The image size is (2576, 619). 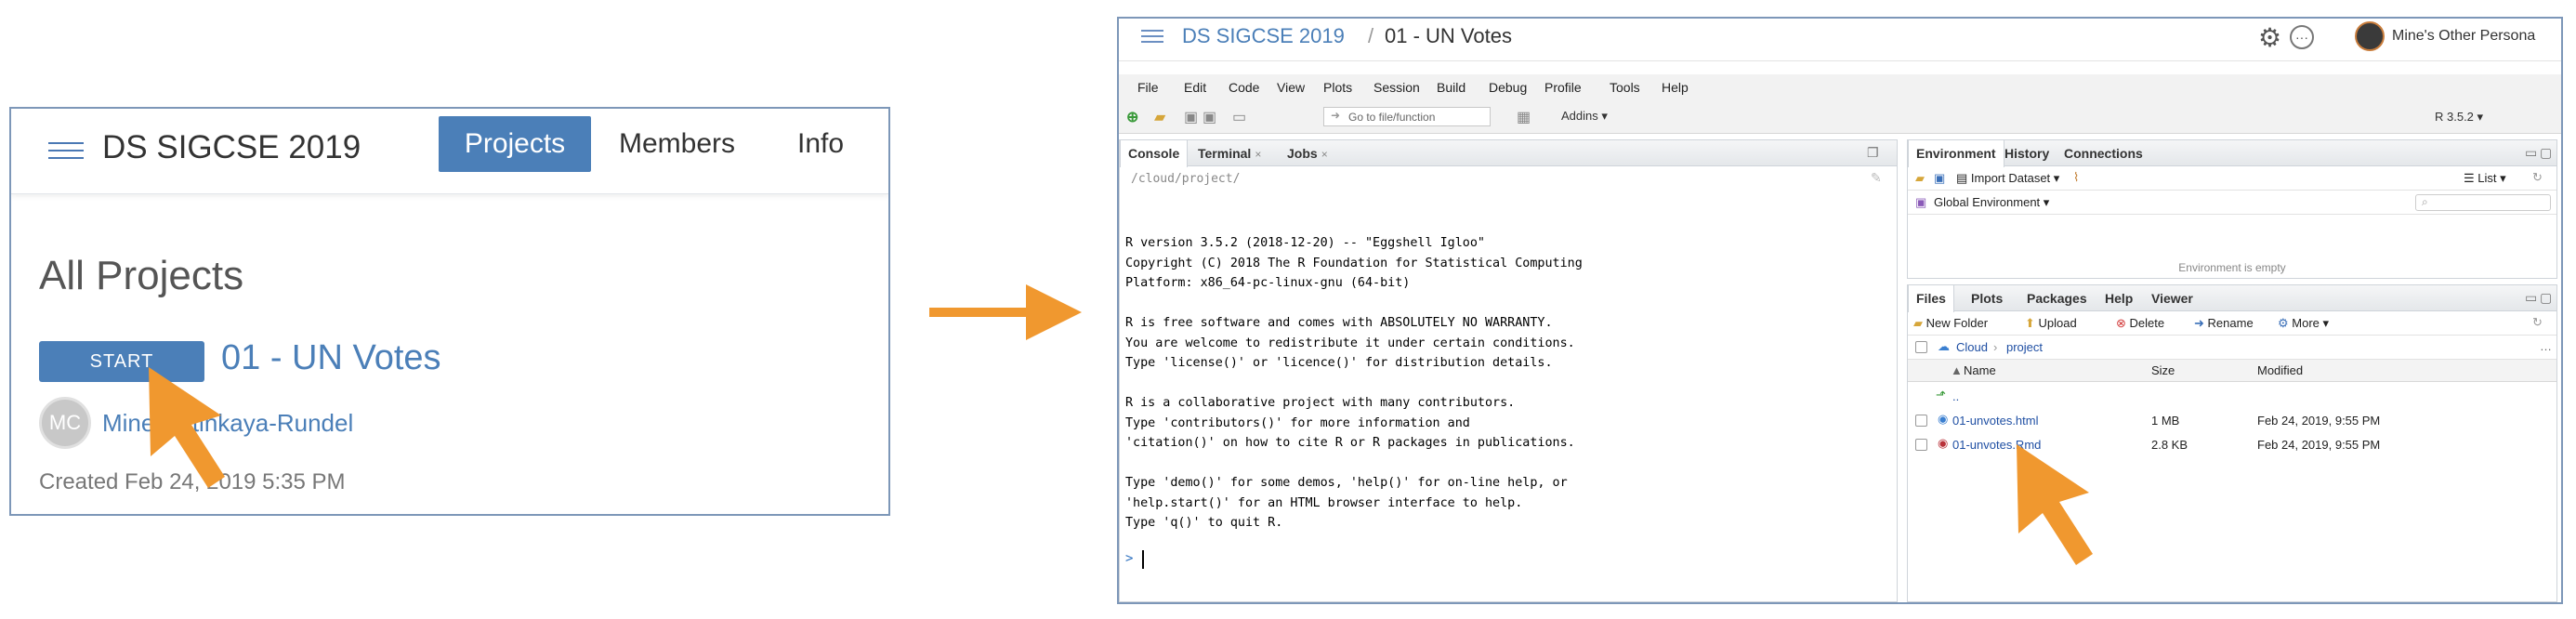 I want to click on tab-plots: Plots, so click(x=1987, y=298).